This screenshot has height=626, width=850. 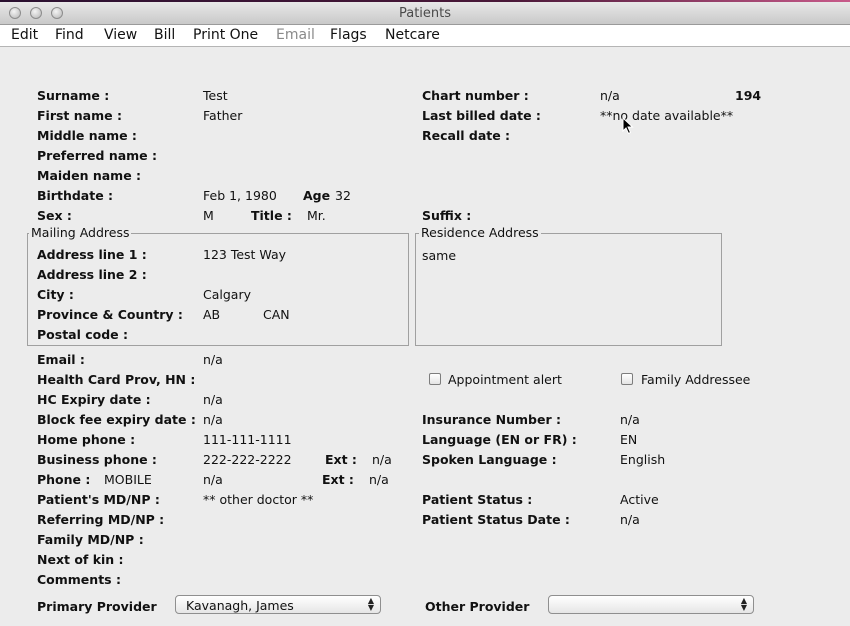 I want to click on title-value: Mr., so click(x=316, y=215).